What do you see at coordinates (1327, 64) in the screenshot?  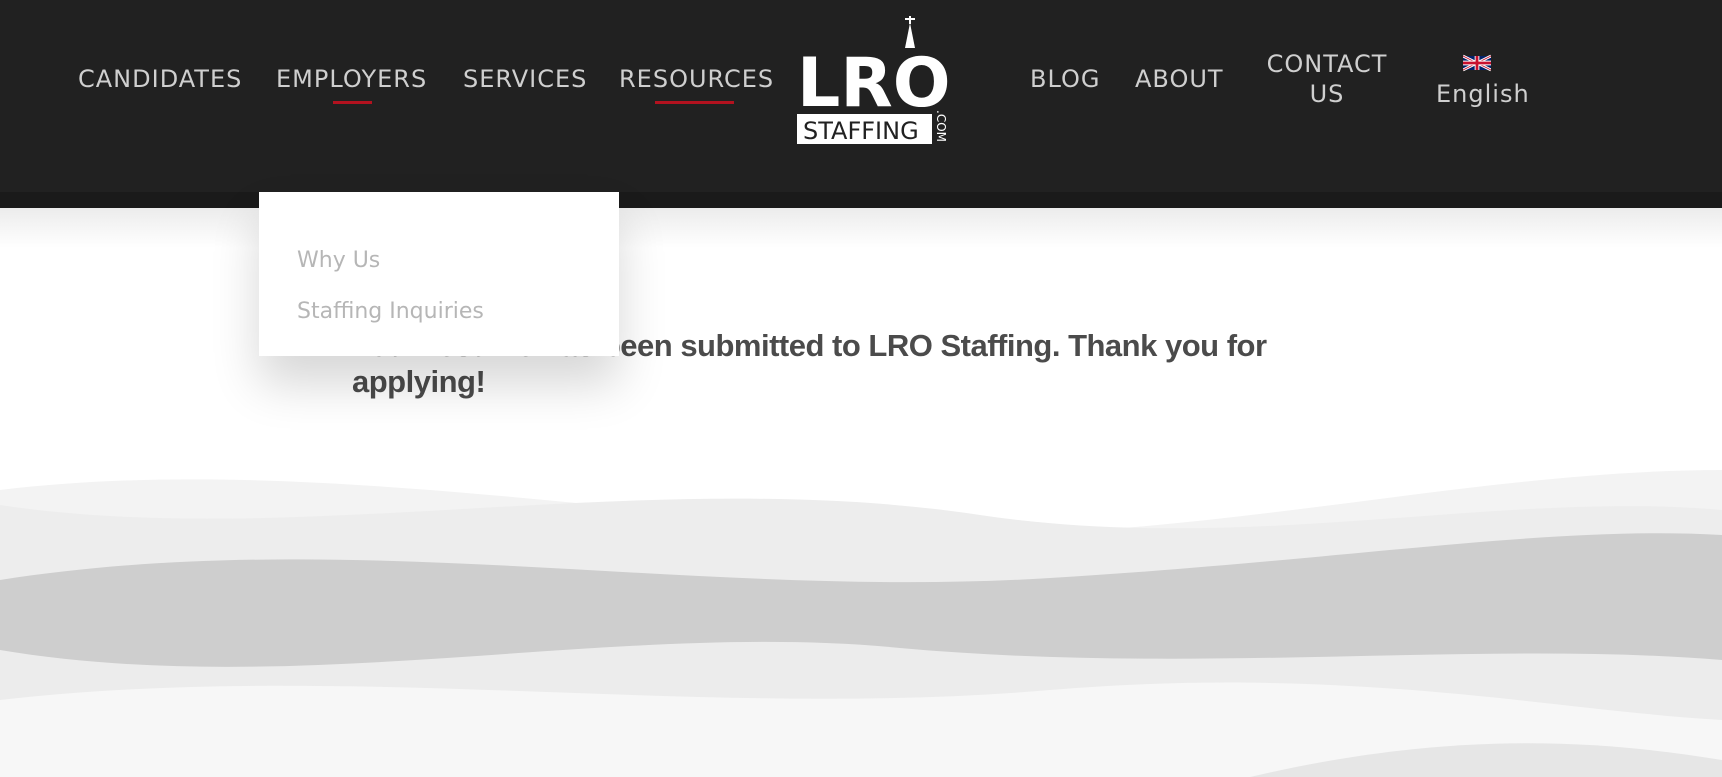 I see `nav-contact-line1: CONTACT` at bounding box center [1327, 64].